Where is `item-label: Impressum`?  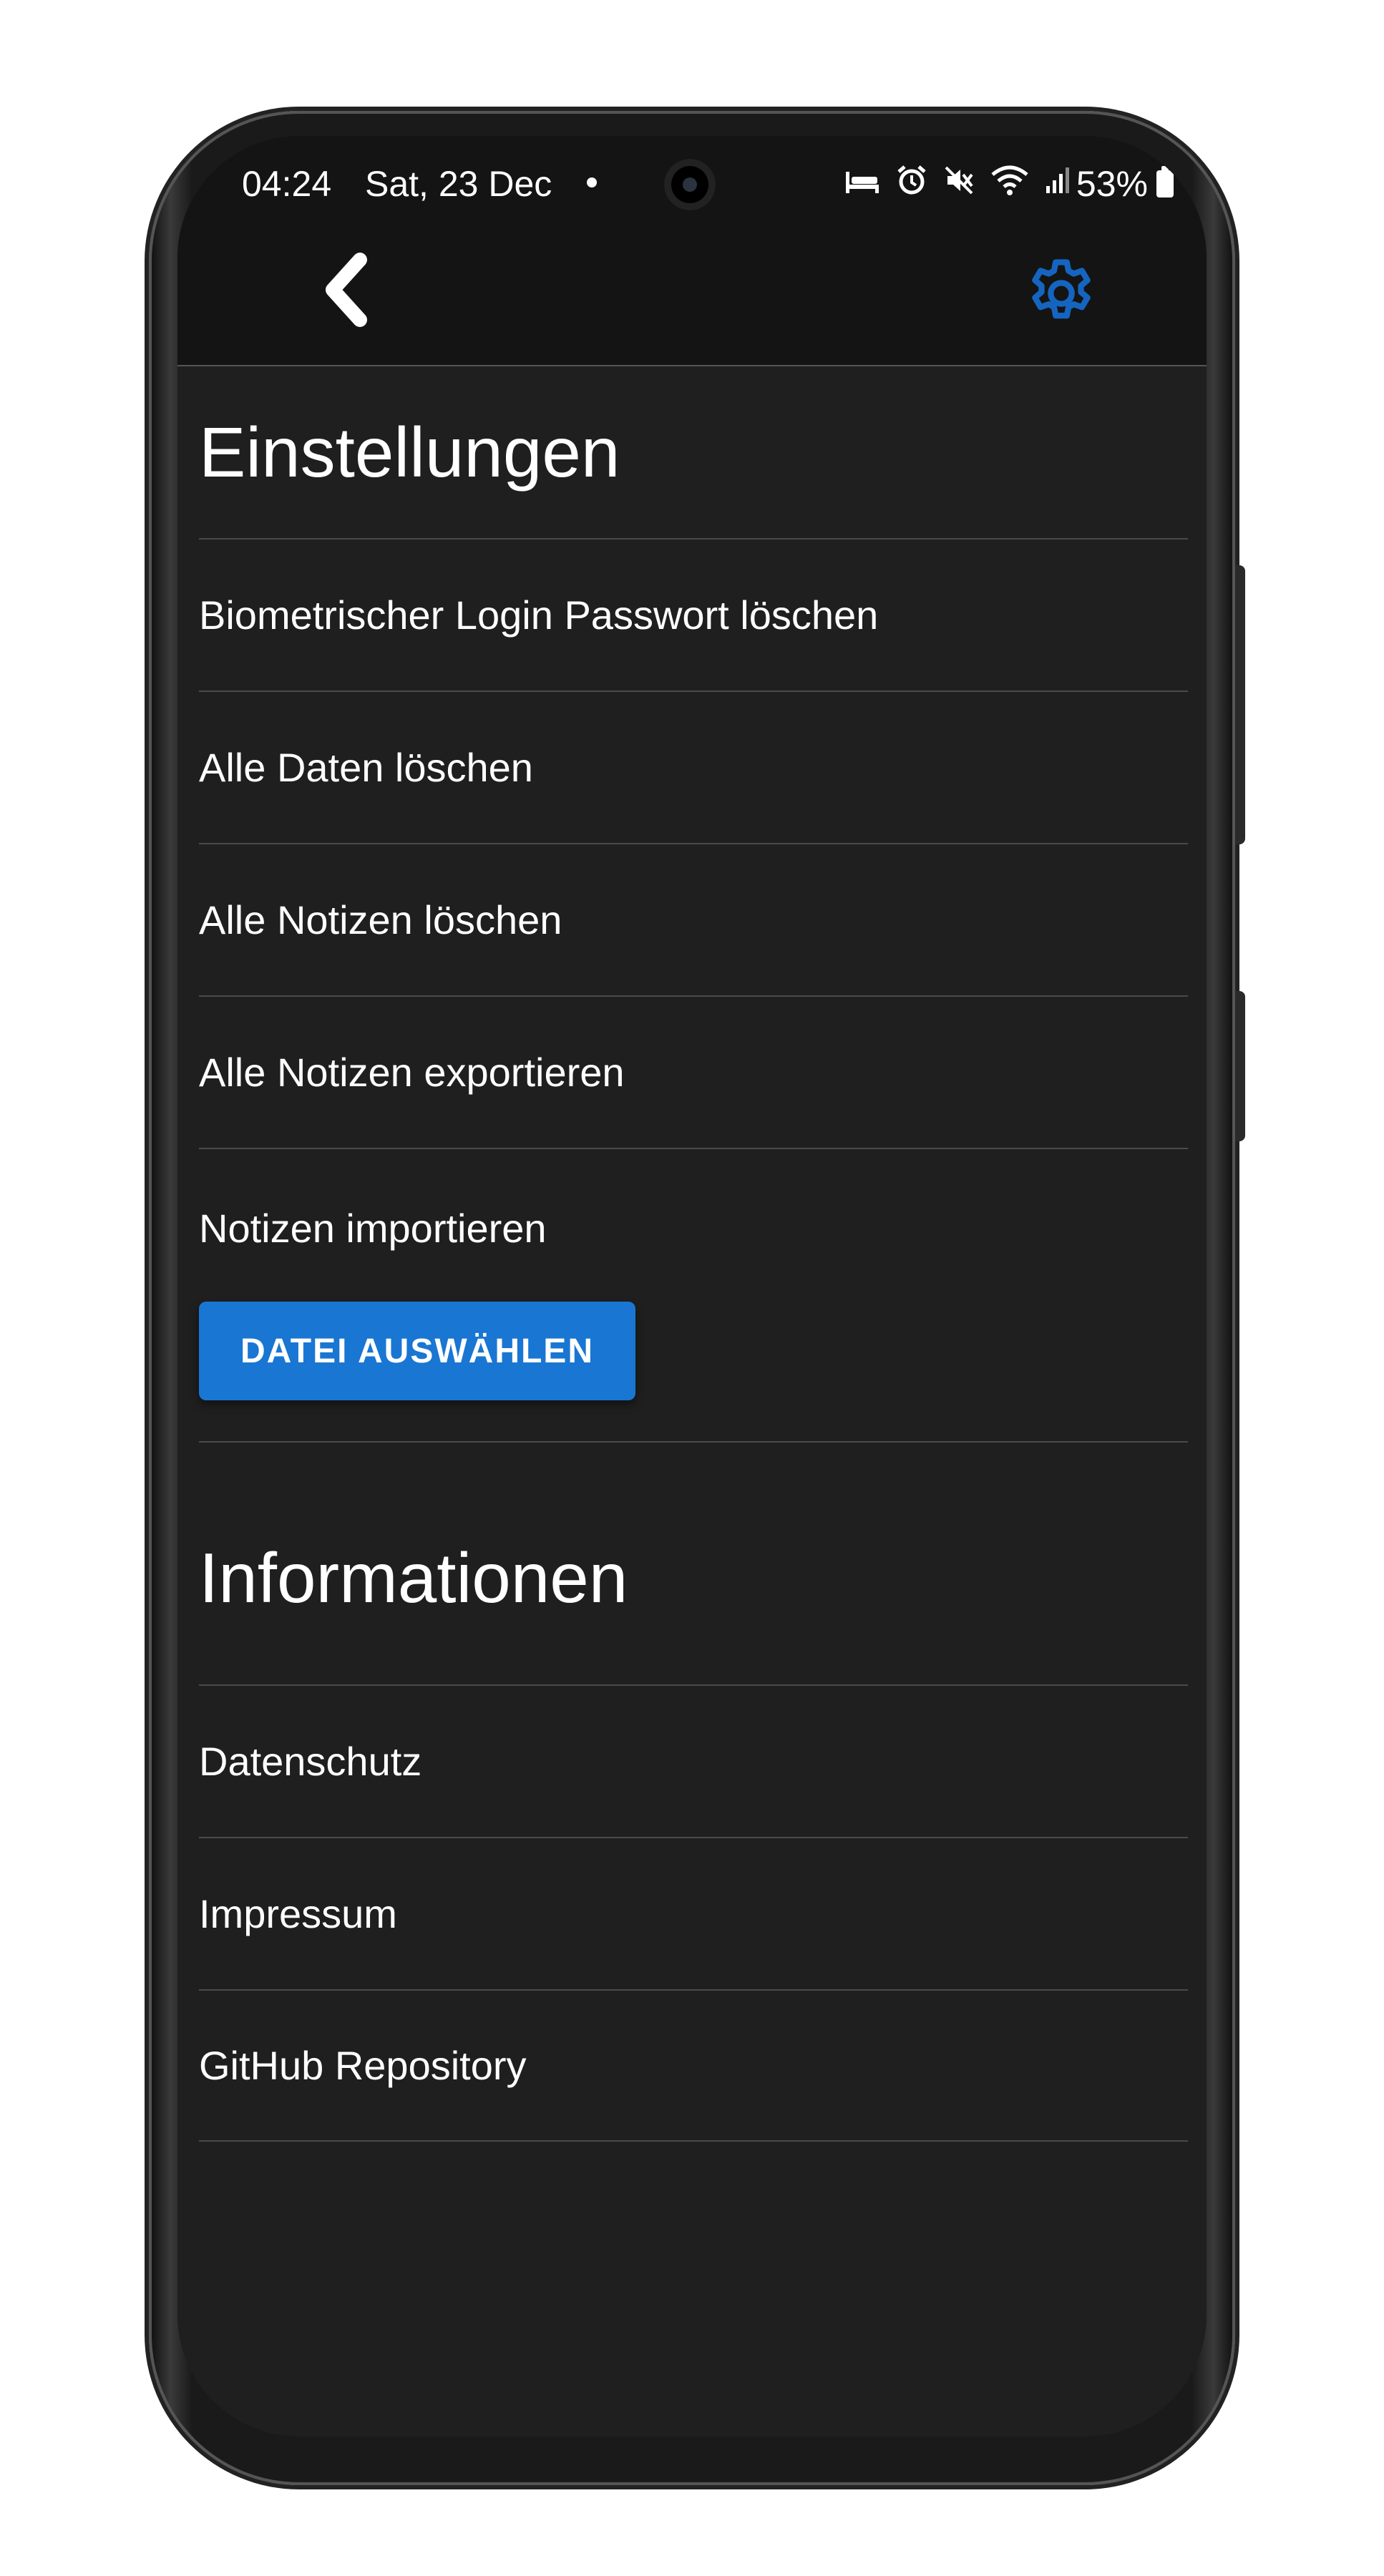
item-label: Impressum is located at coordinates (298, 1913).